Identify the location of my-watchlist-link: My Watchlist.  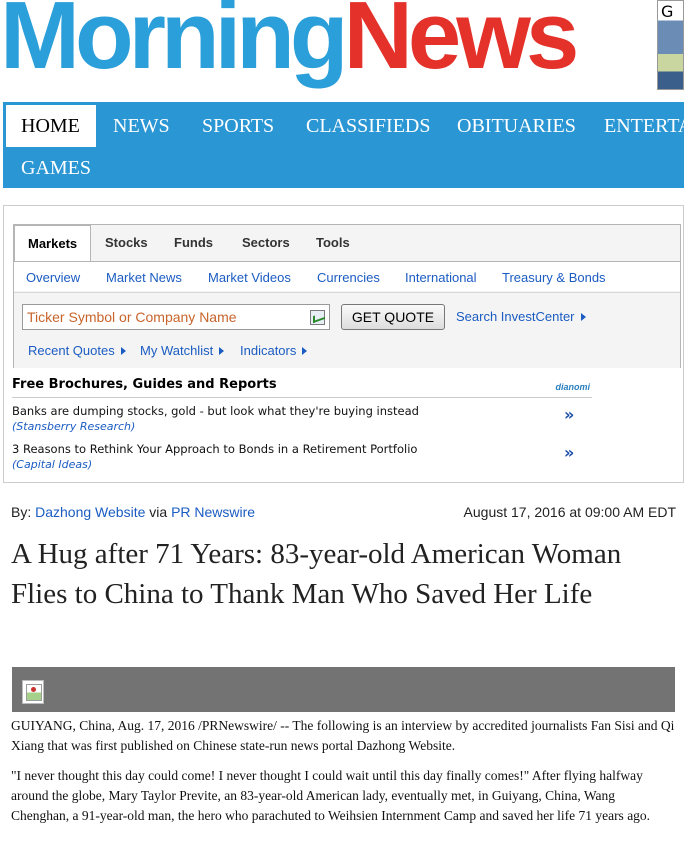
(182, 350).